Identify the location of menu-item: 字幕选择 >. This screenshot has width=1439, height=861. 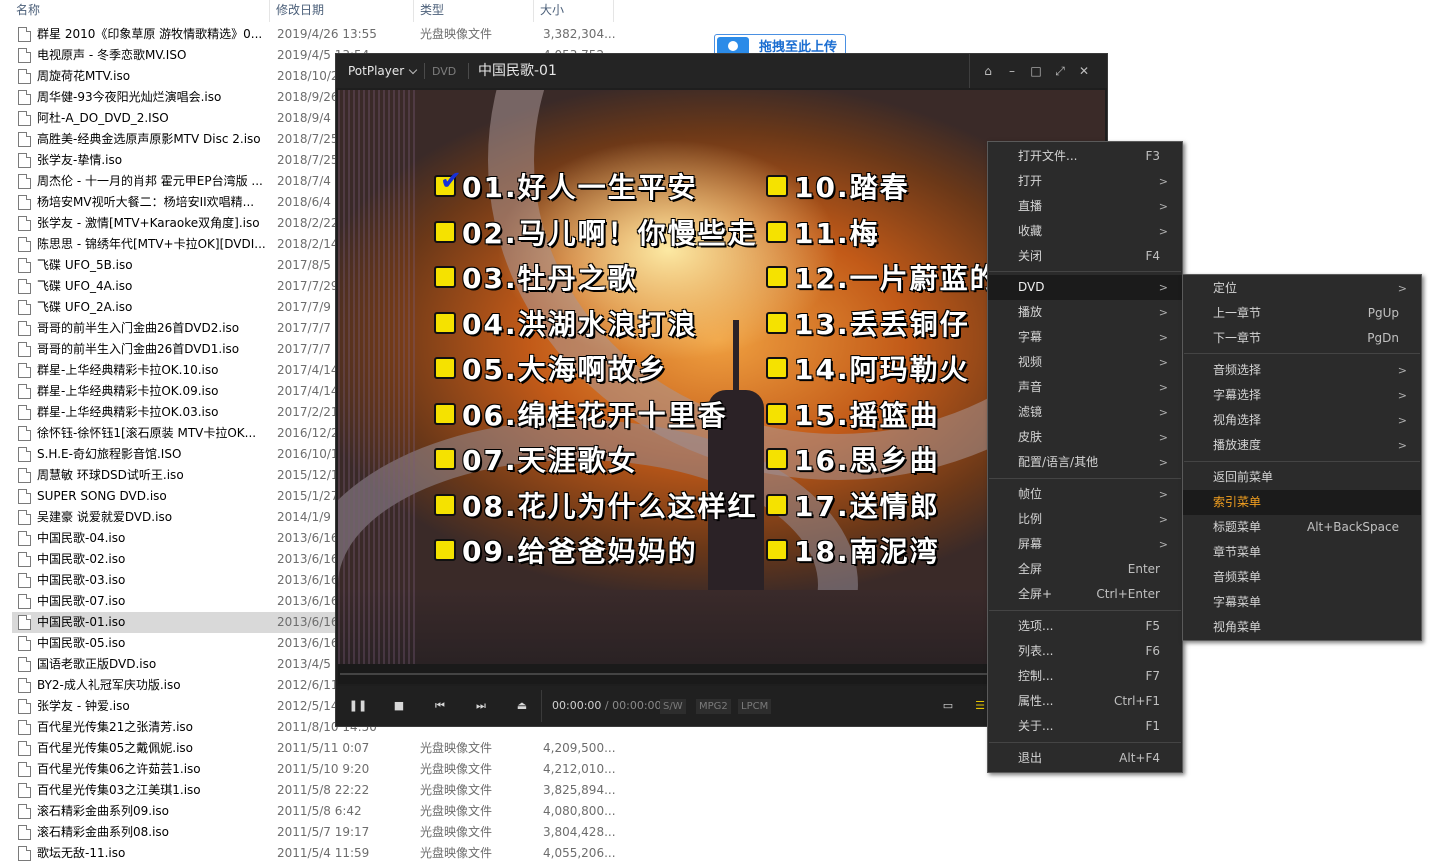
(1302, 395).